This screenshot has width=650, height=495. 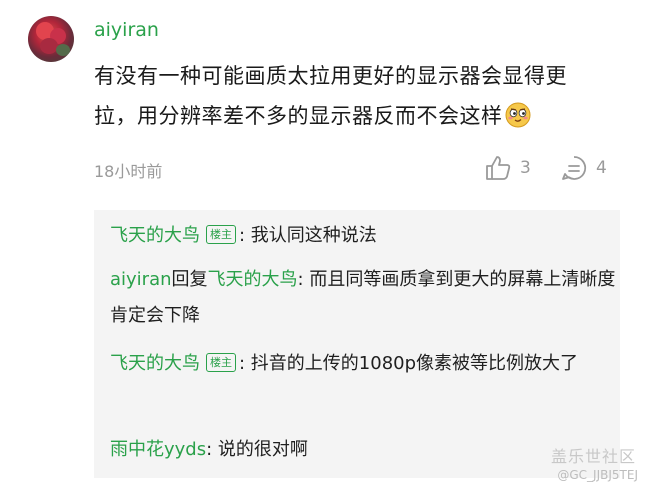 I want to click on comment-text-line: 有没有一种可能画质太拉用更好的显示器会显得更, so click(x=330, y=76).